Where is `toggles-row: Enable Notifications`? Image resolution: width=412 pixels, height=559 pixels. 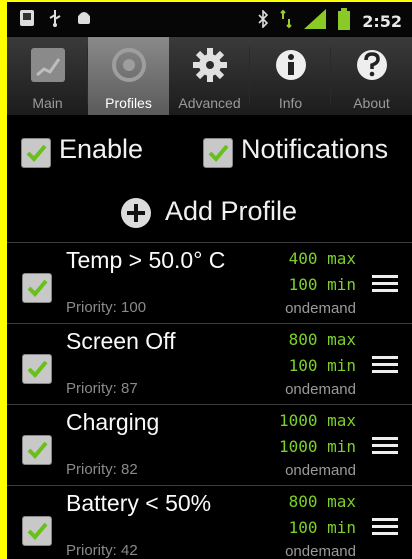 toggles-row: Enable Notifications is located at coordinates (209, 152).